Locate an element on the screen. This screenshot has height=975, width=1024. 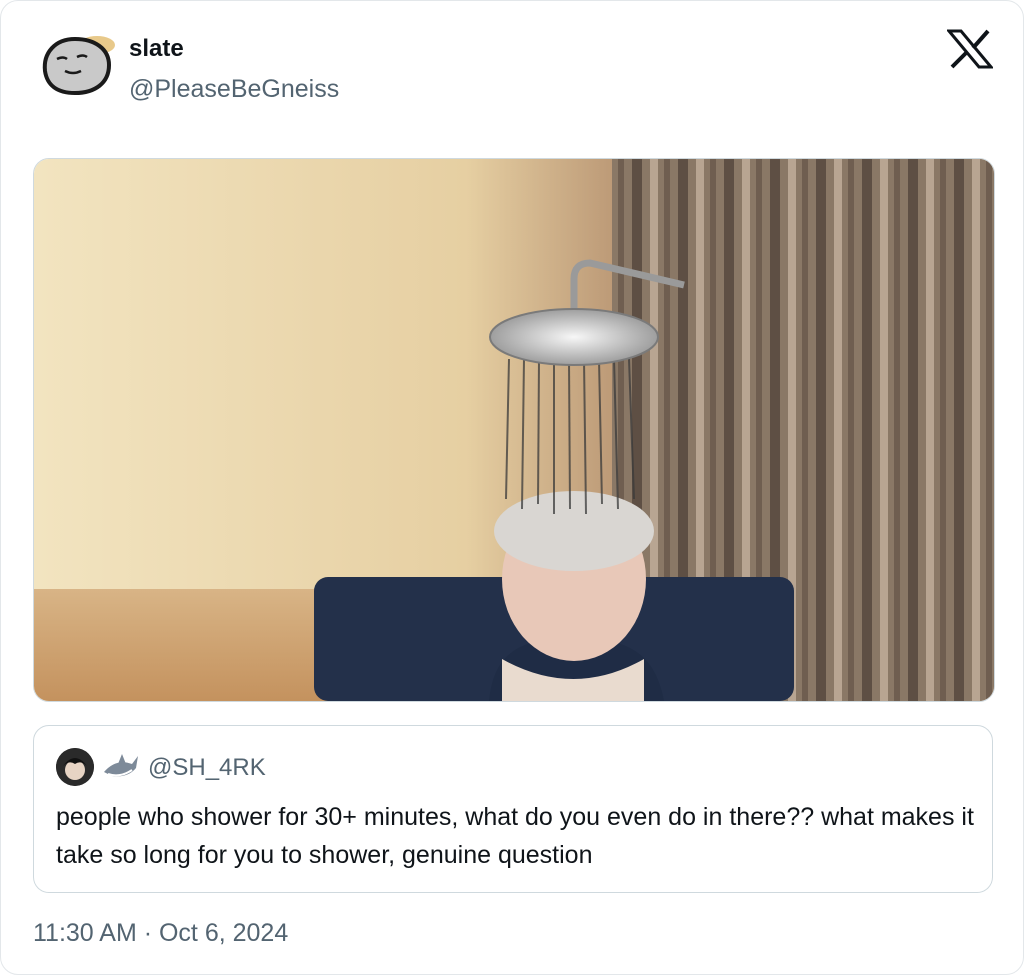
quoted-handle: @SH_4RK is located at coordinates (207, 768).